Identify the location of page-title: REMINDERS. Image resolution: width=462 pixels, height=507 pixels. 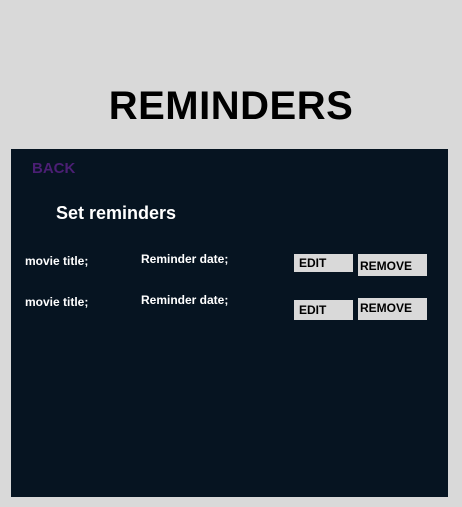
(231, 106).